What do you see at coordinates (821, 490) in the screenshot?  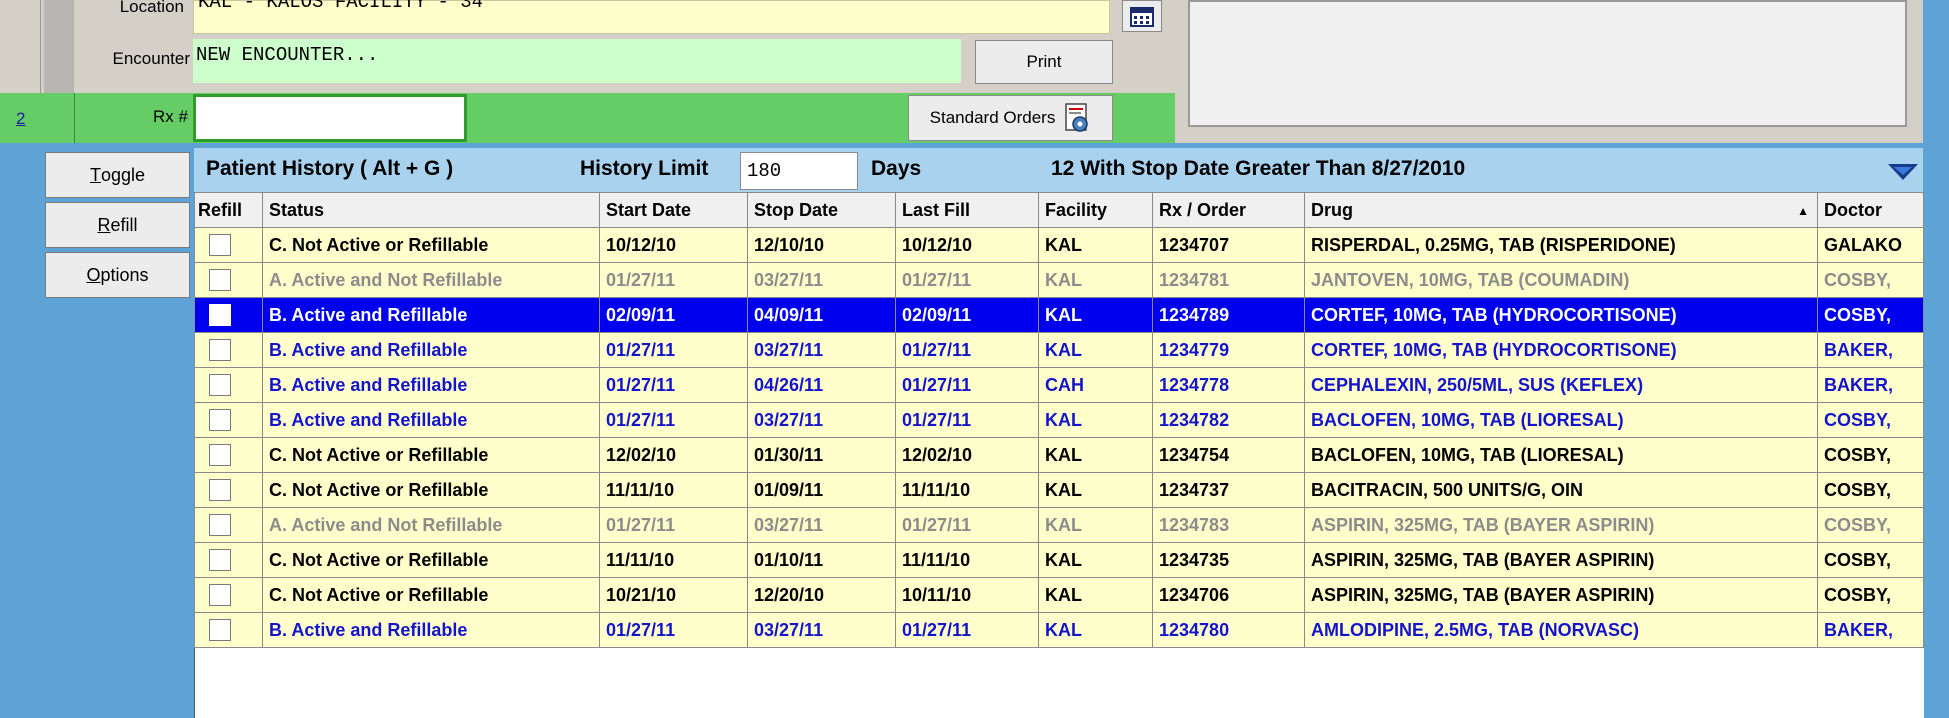 I see `cell-stop: 01/09/11` at bounding box center [821, 490].